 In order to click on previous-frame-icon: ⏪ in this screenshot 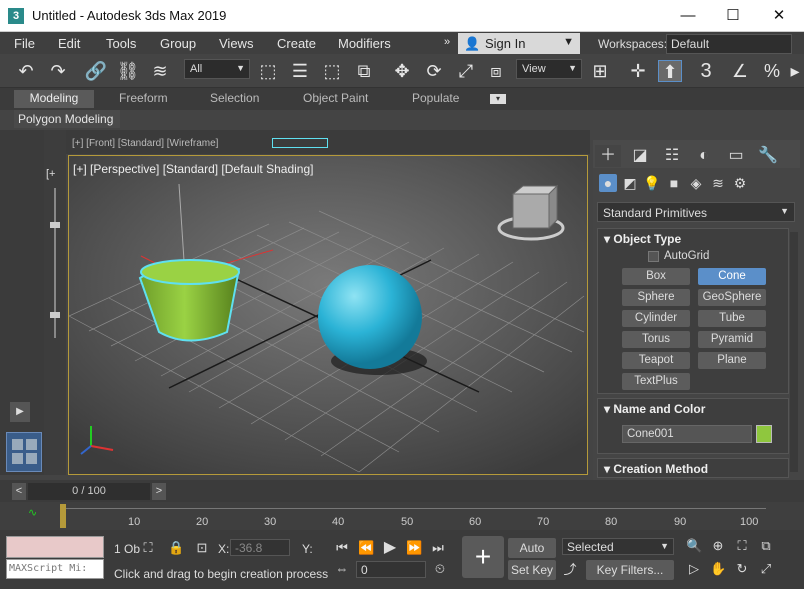, I will do `click(366, 548)`.